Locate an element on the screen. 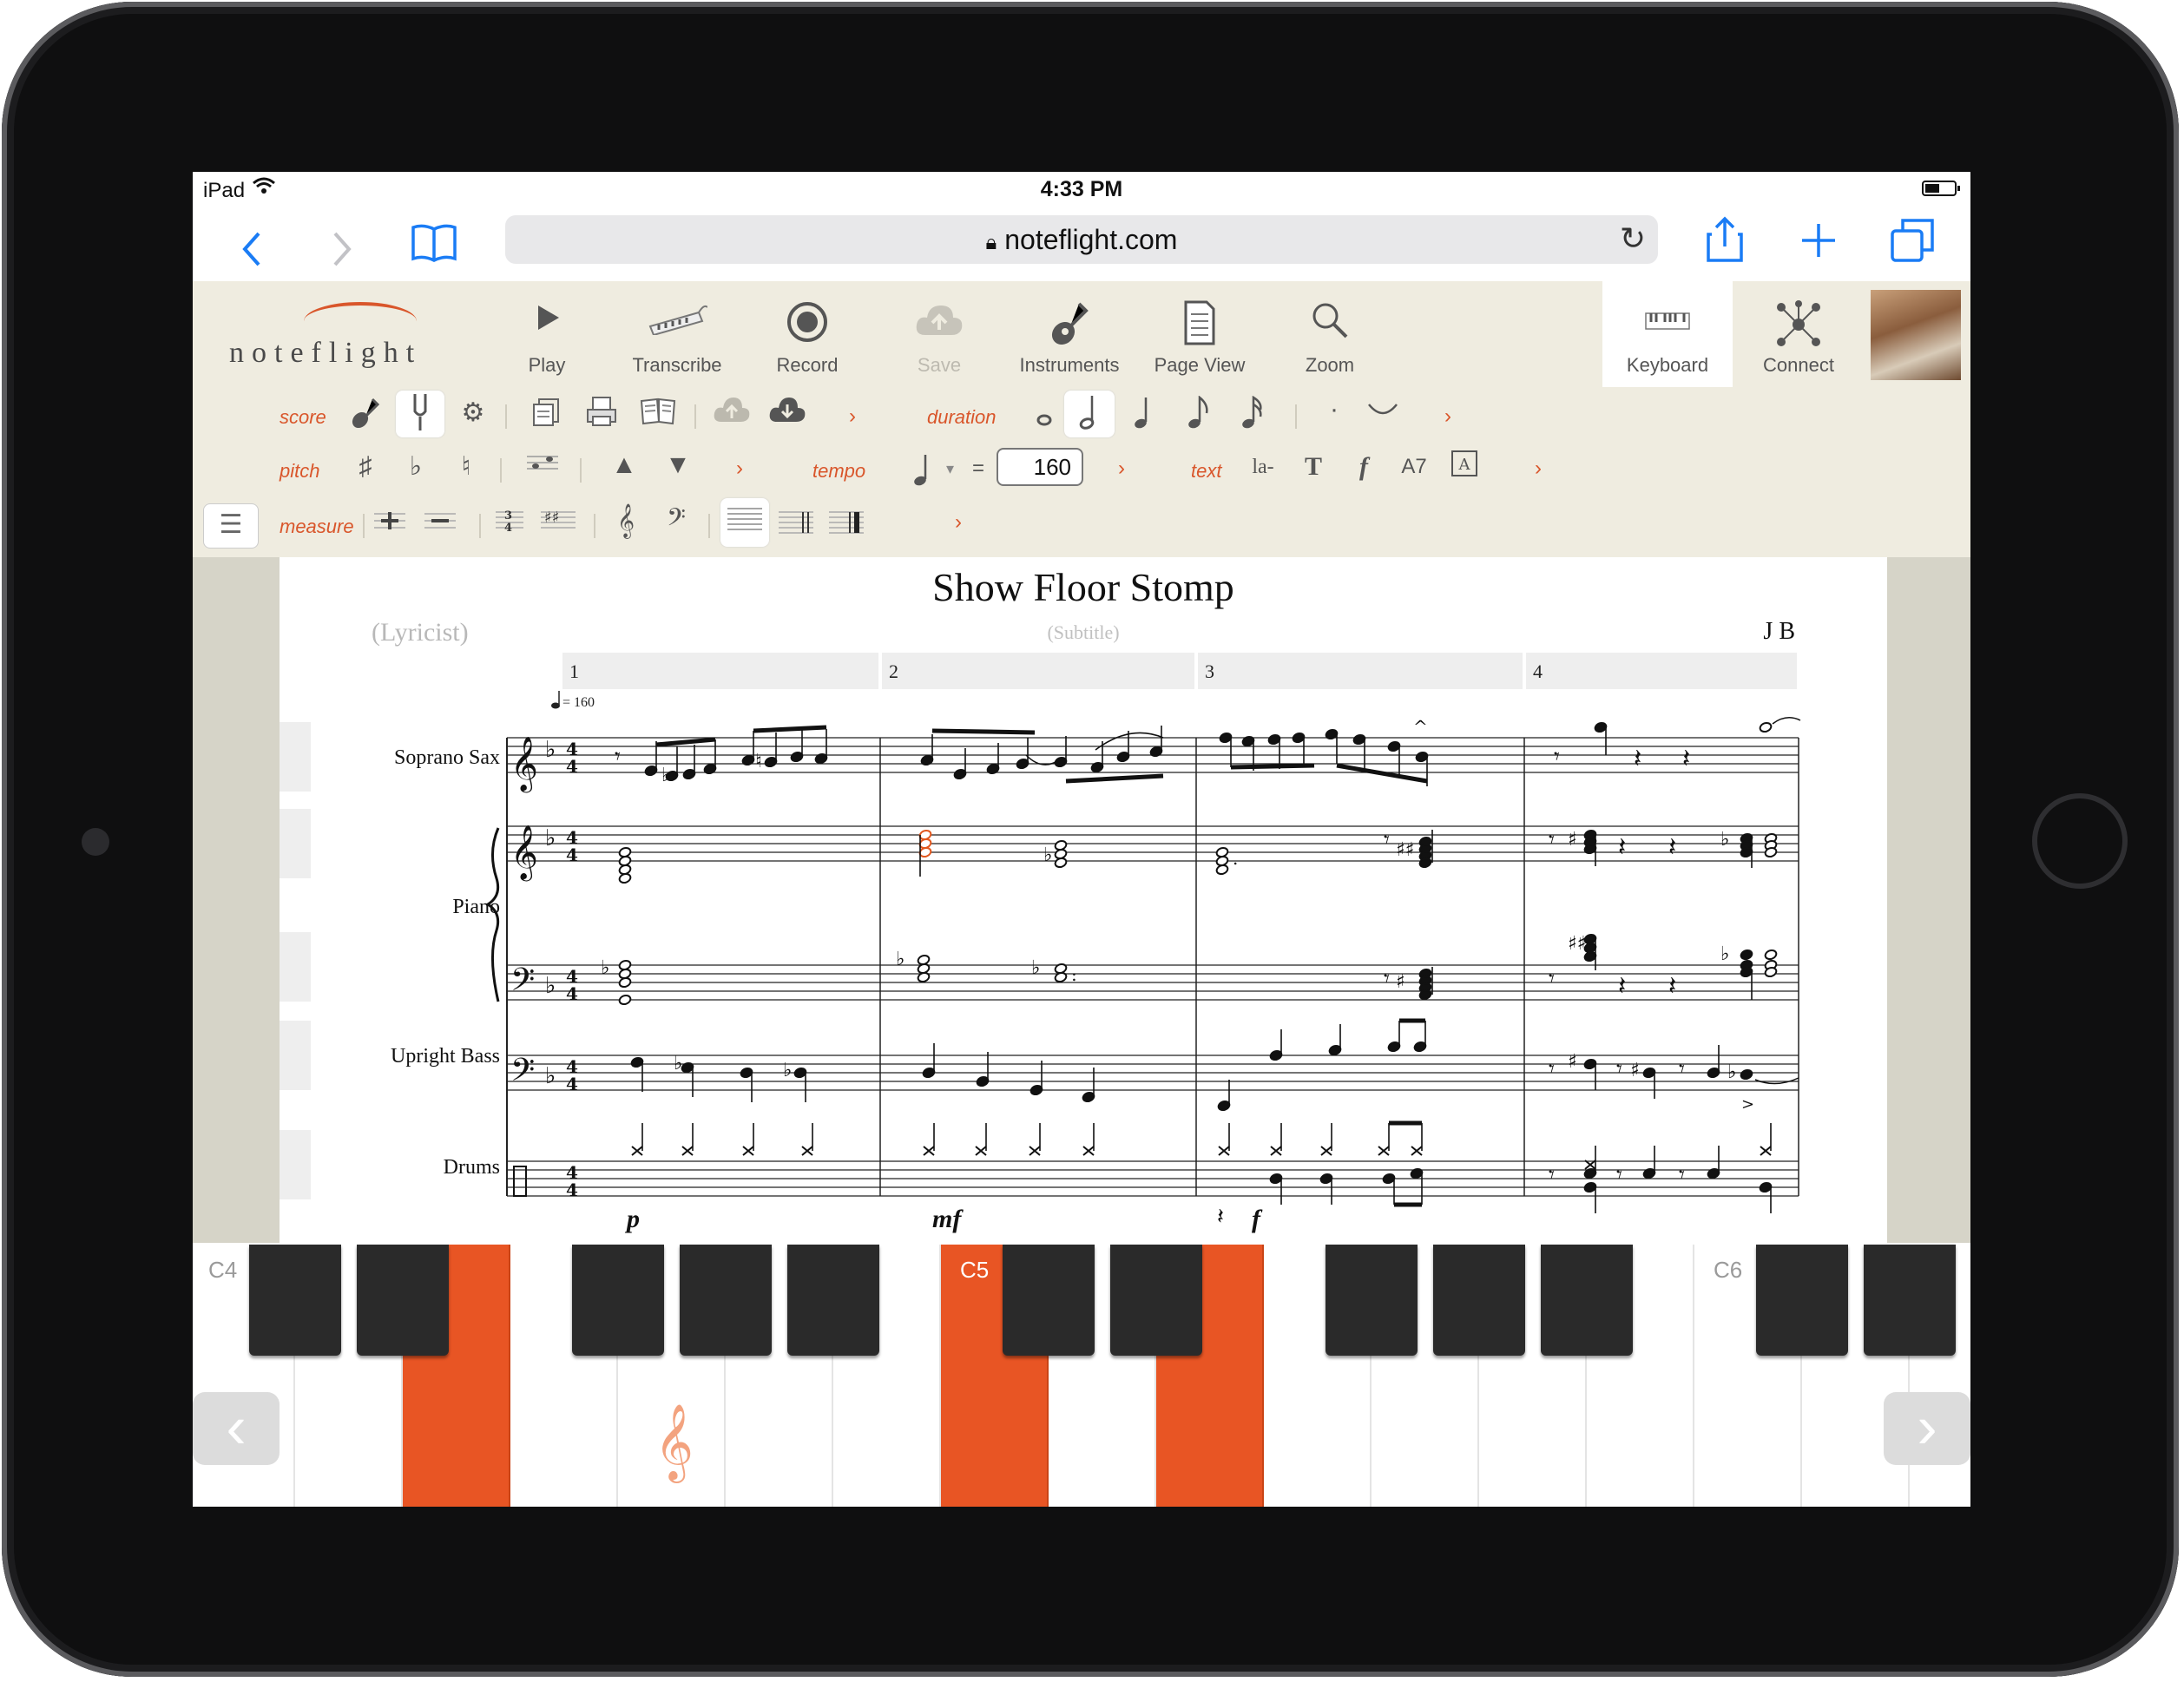  add-measure-icon is located at coordinates (390, 525).